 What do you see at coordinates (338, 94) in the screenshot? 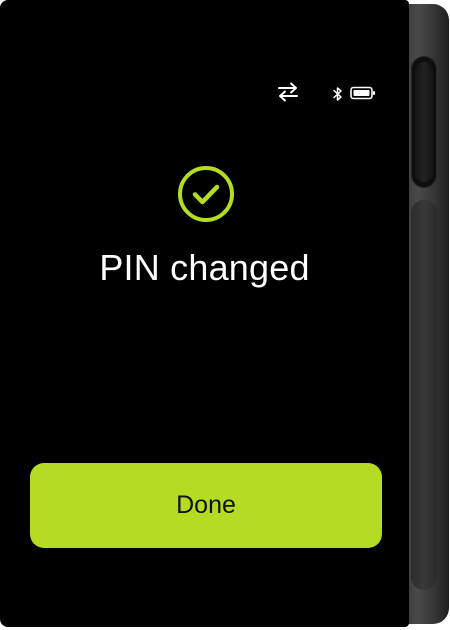
I see `bluetooth-icon` at bounding box center [338, 94].